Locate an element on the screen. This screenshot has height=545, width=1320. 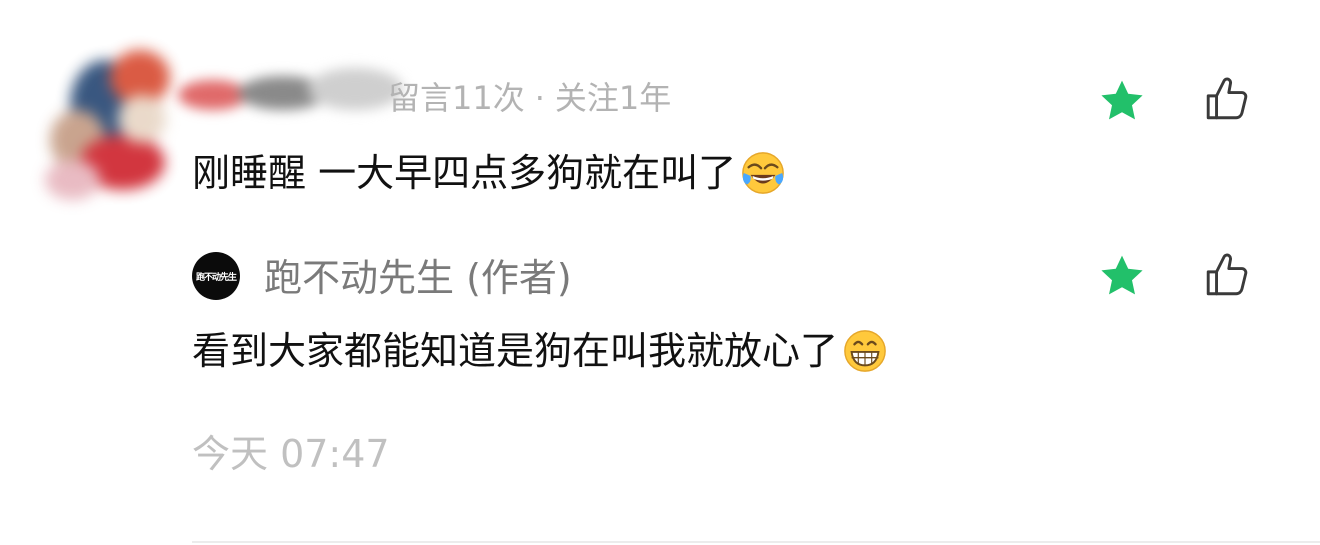
commenter-avatar is located at coordinates (110, 122).